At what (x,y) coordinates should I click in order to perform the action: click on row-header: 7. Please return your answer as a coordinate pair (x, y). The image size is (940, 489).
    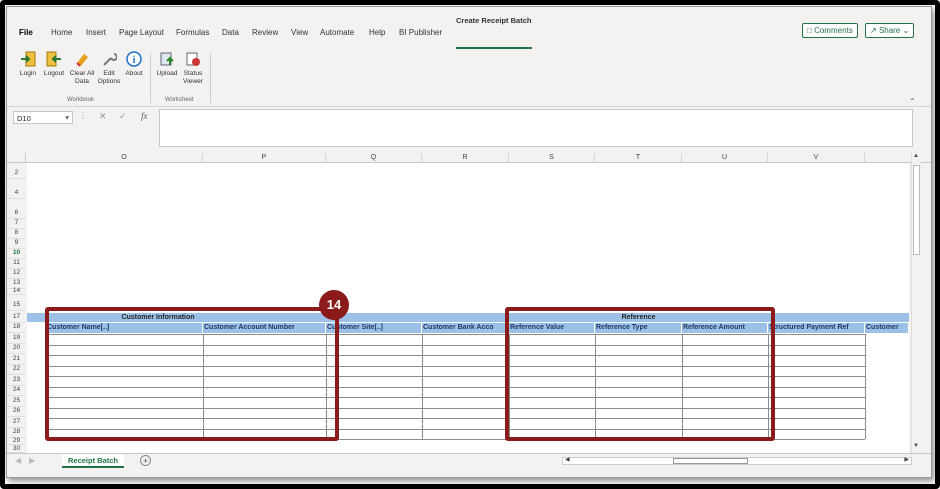
    Looking at the image, I should click on (16, 224).